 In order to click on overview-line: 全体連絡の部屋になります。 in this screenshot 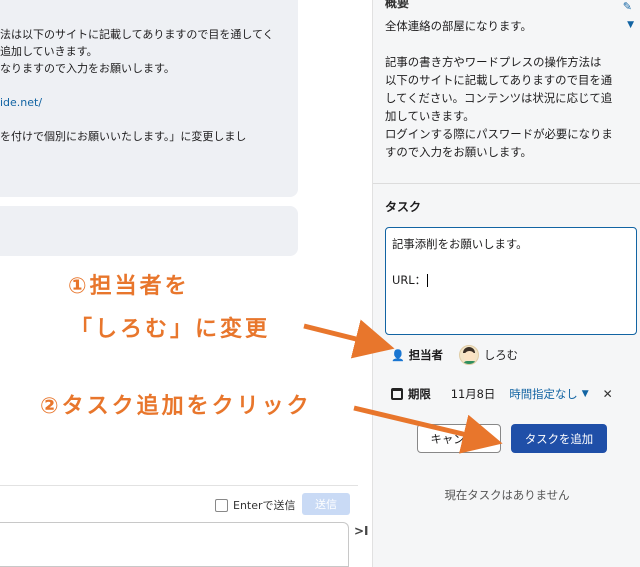, I will do `click(458, 26)`.